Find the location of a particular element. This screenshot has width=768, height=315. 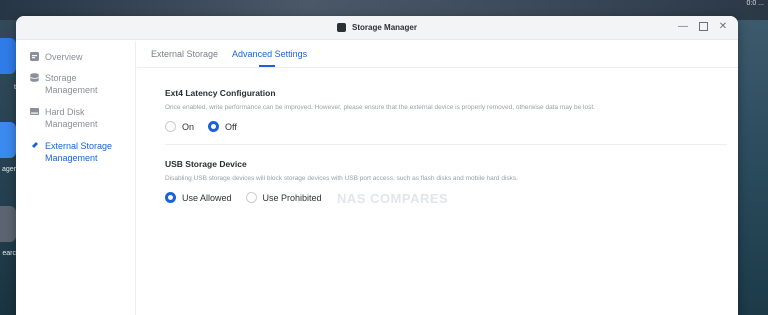

sidebar-item-external-storage-management: External Storage Management is located at coordinates (75, 152).